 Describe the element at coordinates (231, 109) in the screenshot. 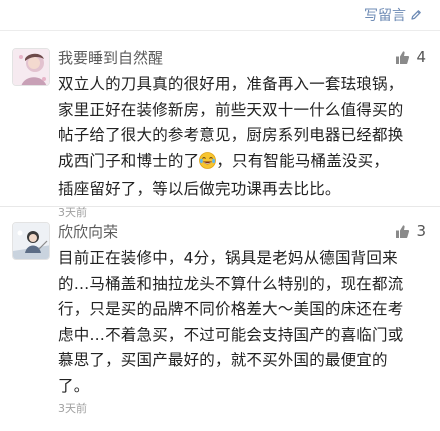

I see `comment-line: 家里正好在装修新房，前些天双十一什么值得买的` at that location.